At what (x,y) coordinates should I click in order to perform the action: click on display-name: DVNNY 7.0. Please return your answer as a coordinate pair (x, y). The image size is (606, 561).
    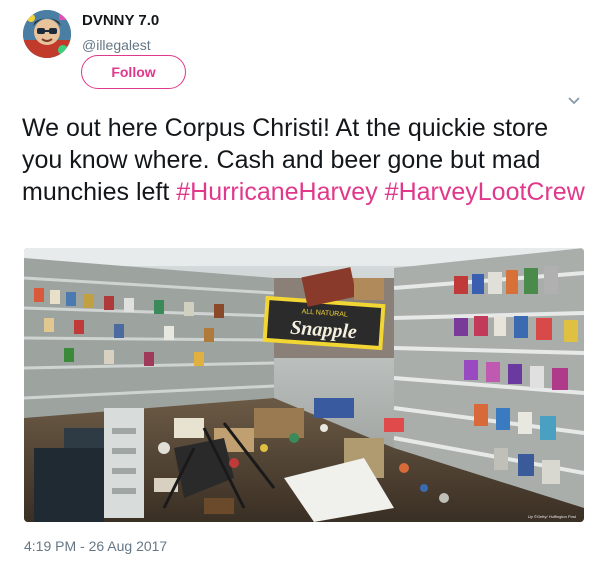
    Looking at the image, I should click on (120, 20).